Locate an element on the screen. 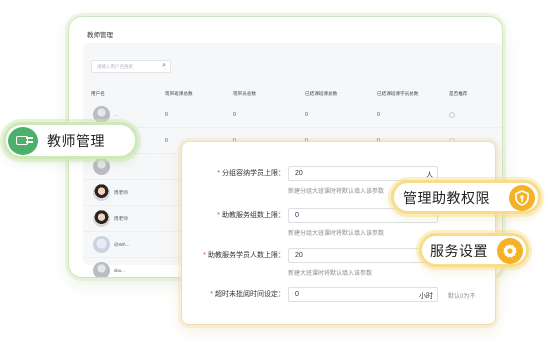 This screenshot has height=341, width=549. recommend-radio is located at coordinates (452, 115).